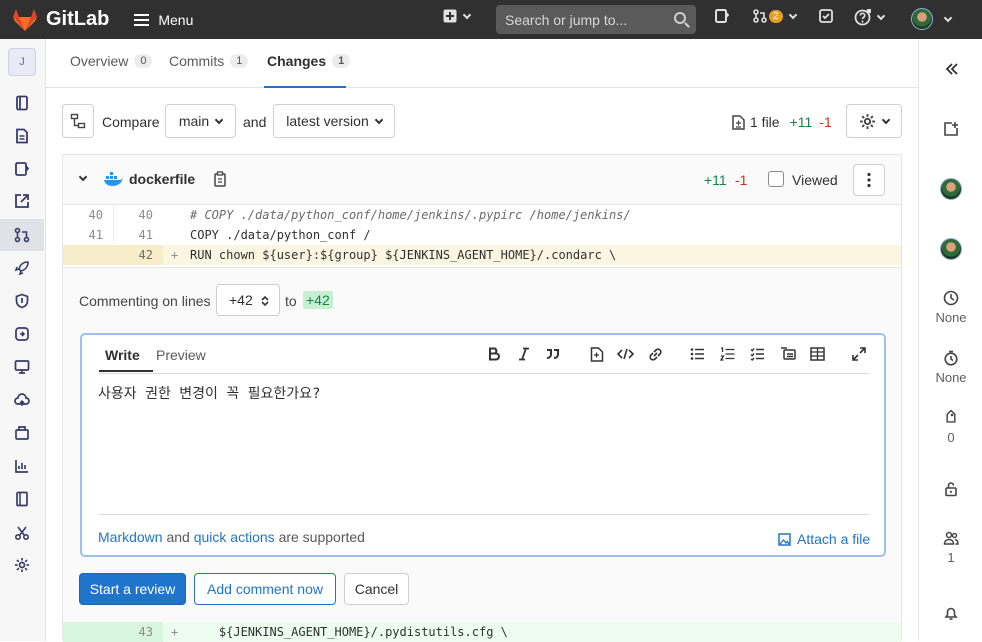 This screenshot has height=642, width=982. What do you see at coordinates (280, 235) in the screenshot?
I see `diff-code: COPY ./data/python_conf /` at bounding box center [280, 235].